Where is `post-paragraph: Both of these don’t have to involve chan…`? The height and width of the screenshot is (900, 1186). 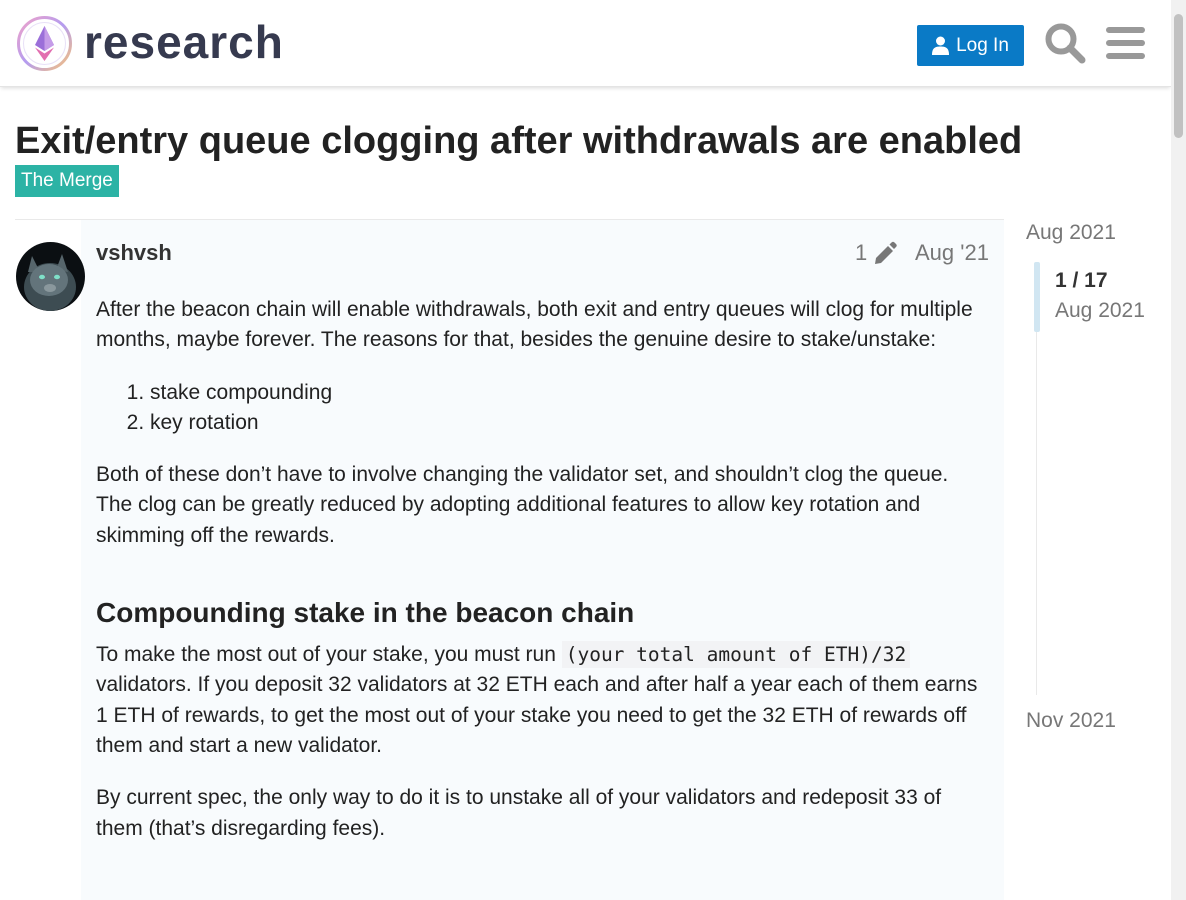
post-paragraph: Both of these don’t have to involve chan… is located at coordinates (522, 505).